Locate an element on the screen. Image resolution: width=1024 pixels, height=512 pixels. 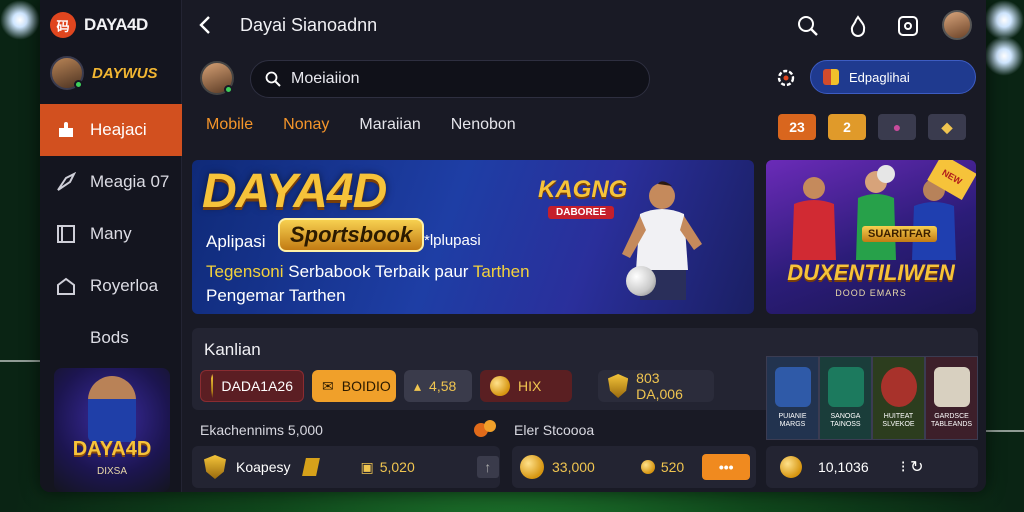
bets-right-label: Eler Stcoooa is located at coordinates (554, 430).